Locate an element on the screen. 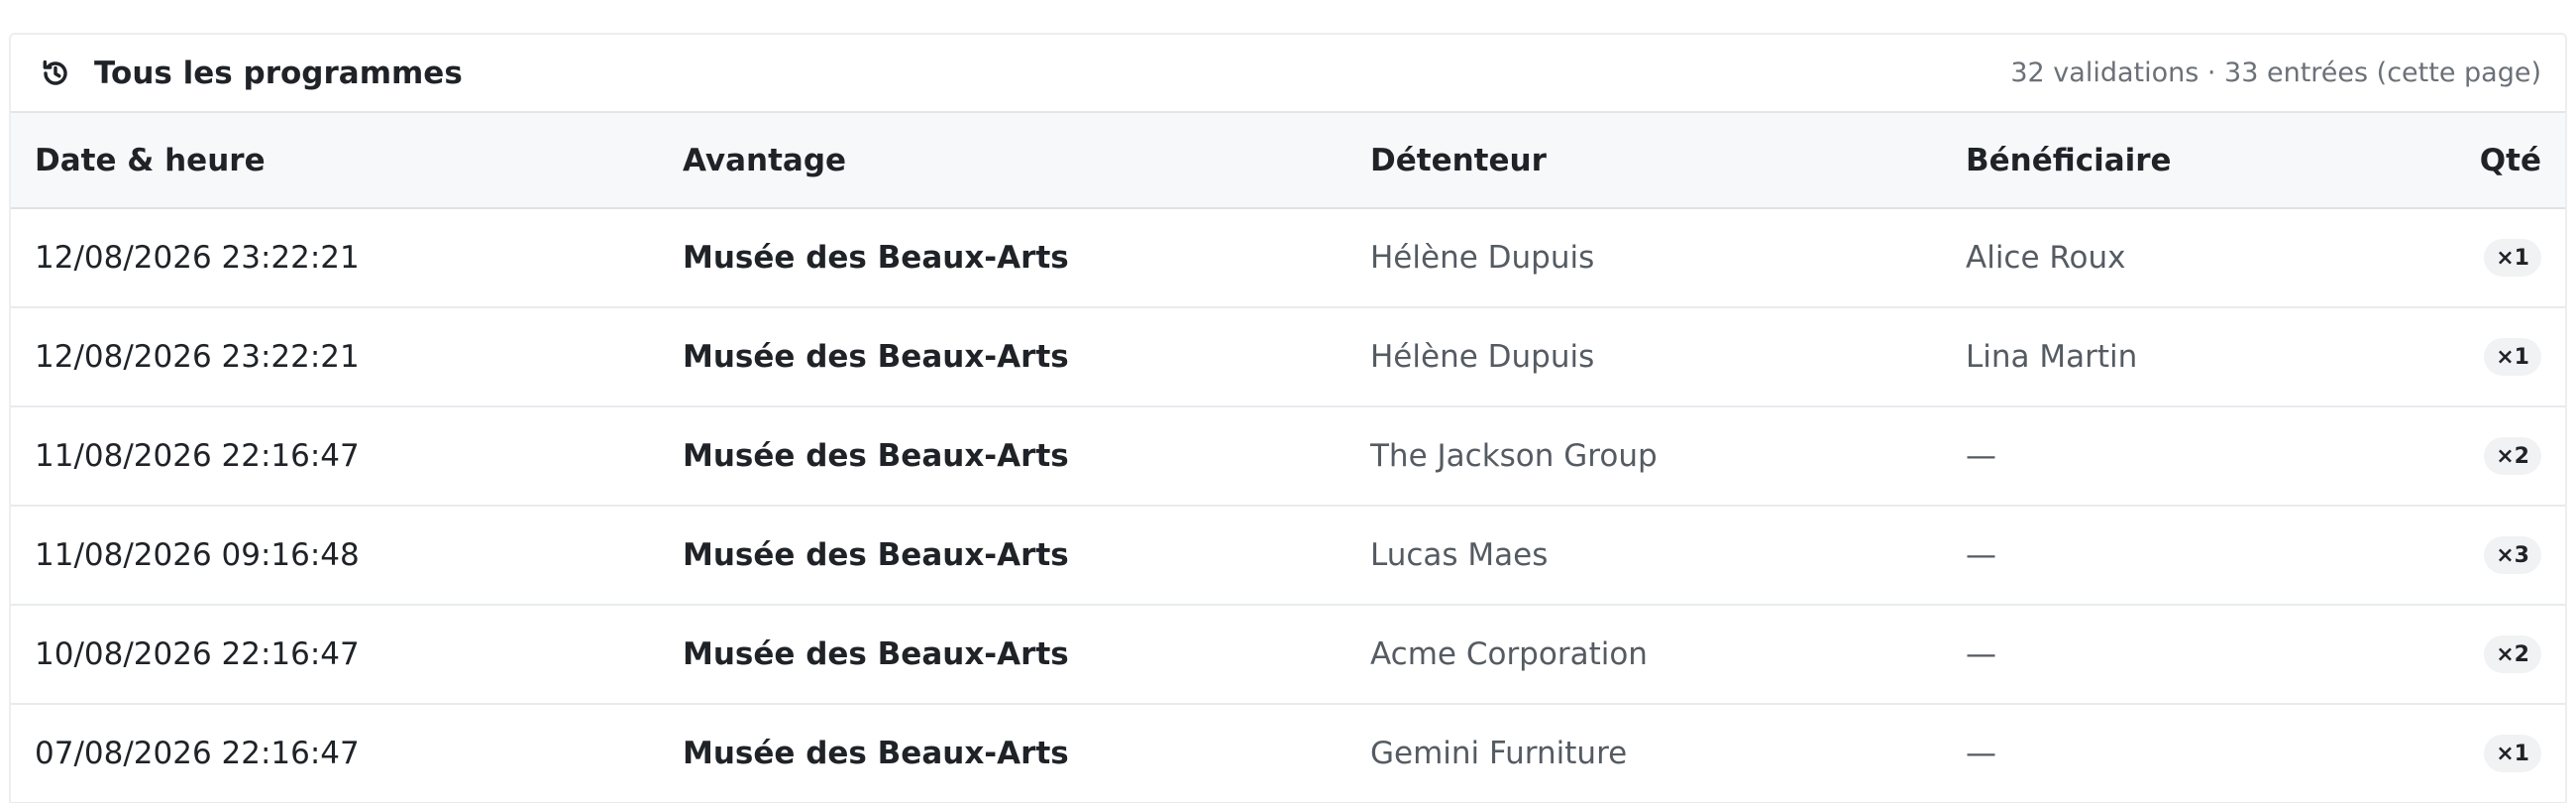 This screenshot has height=803, width=2576. column-header-holder: Détenteur is located at coordinates (1644, 160).